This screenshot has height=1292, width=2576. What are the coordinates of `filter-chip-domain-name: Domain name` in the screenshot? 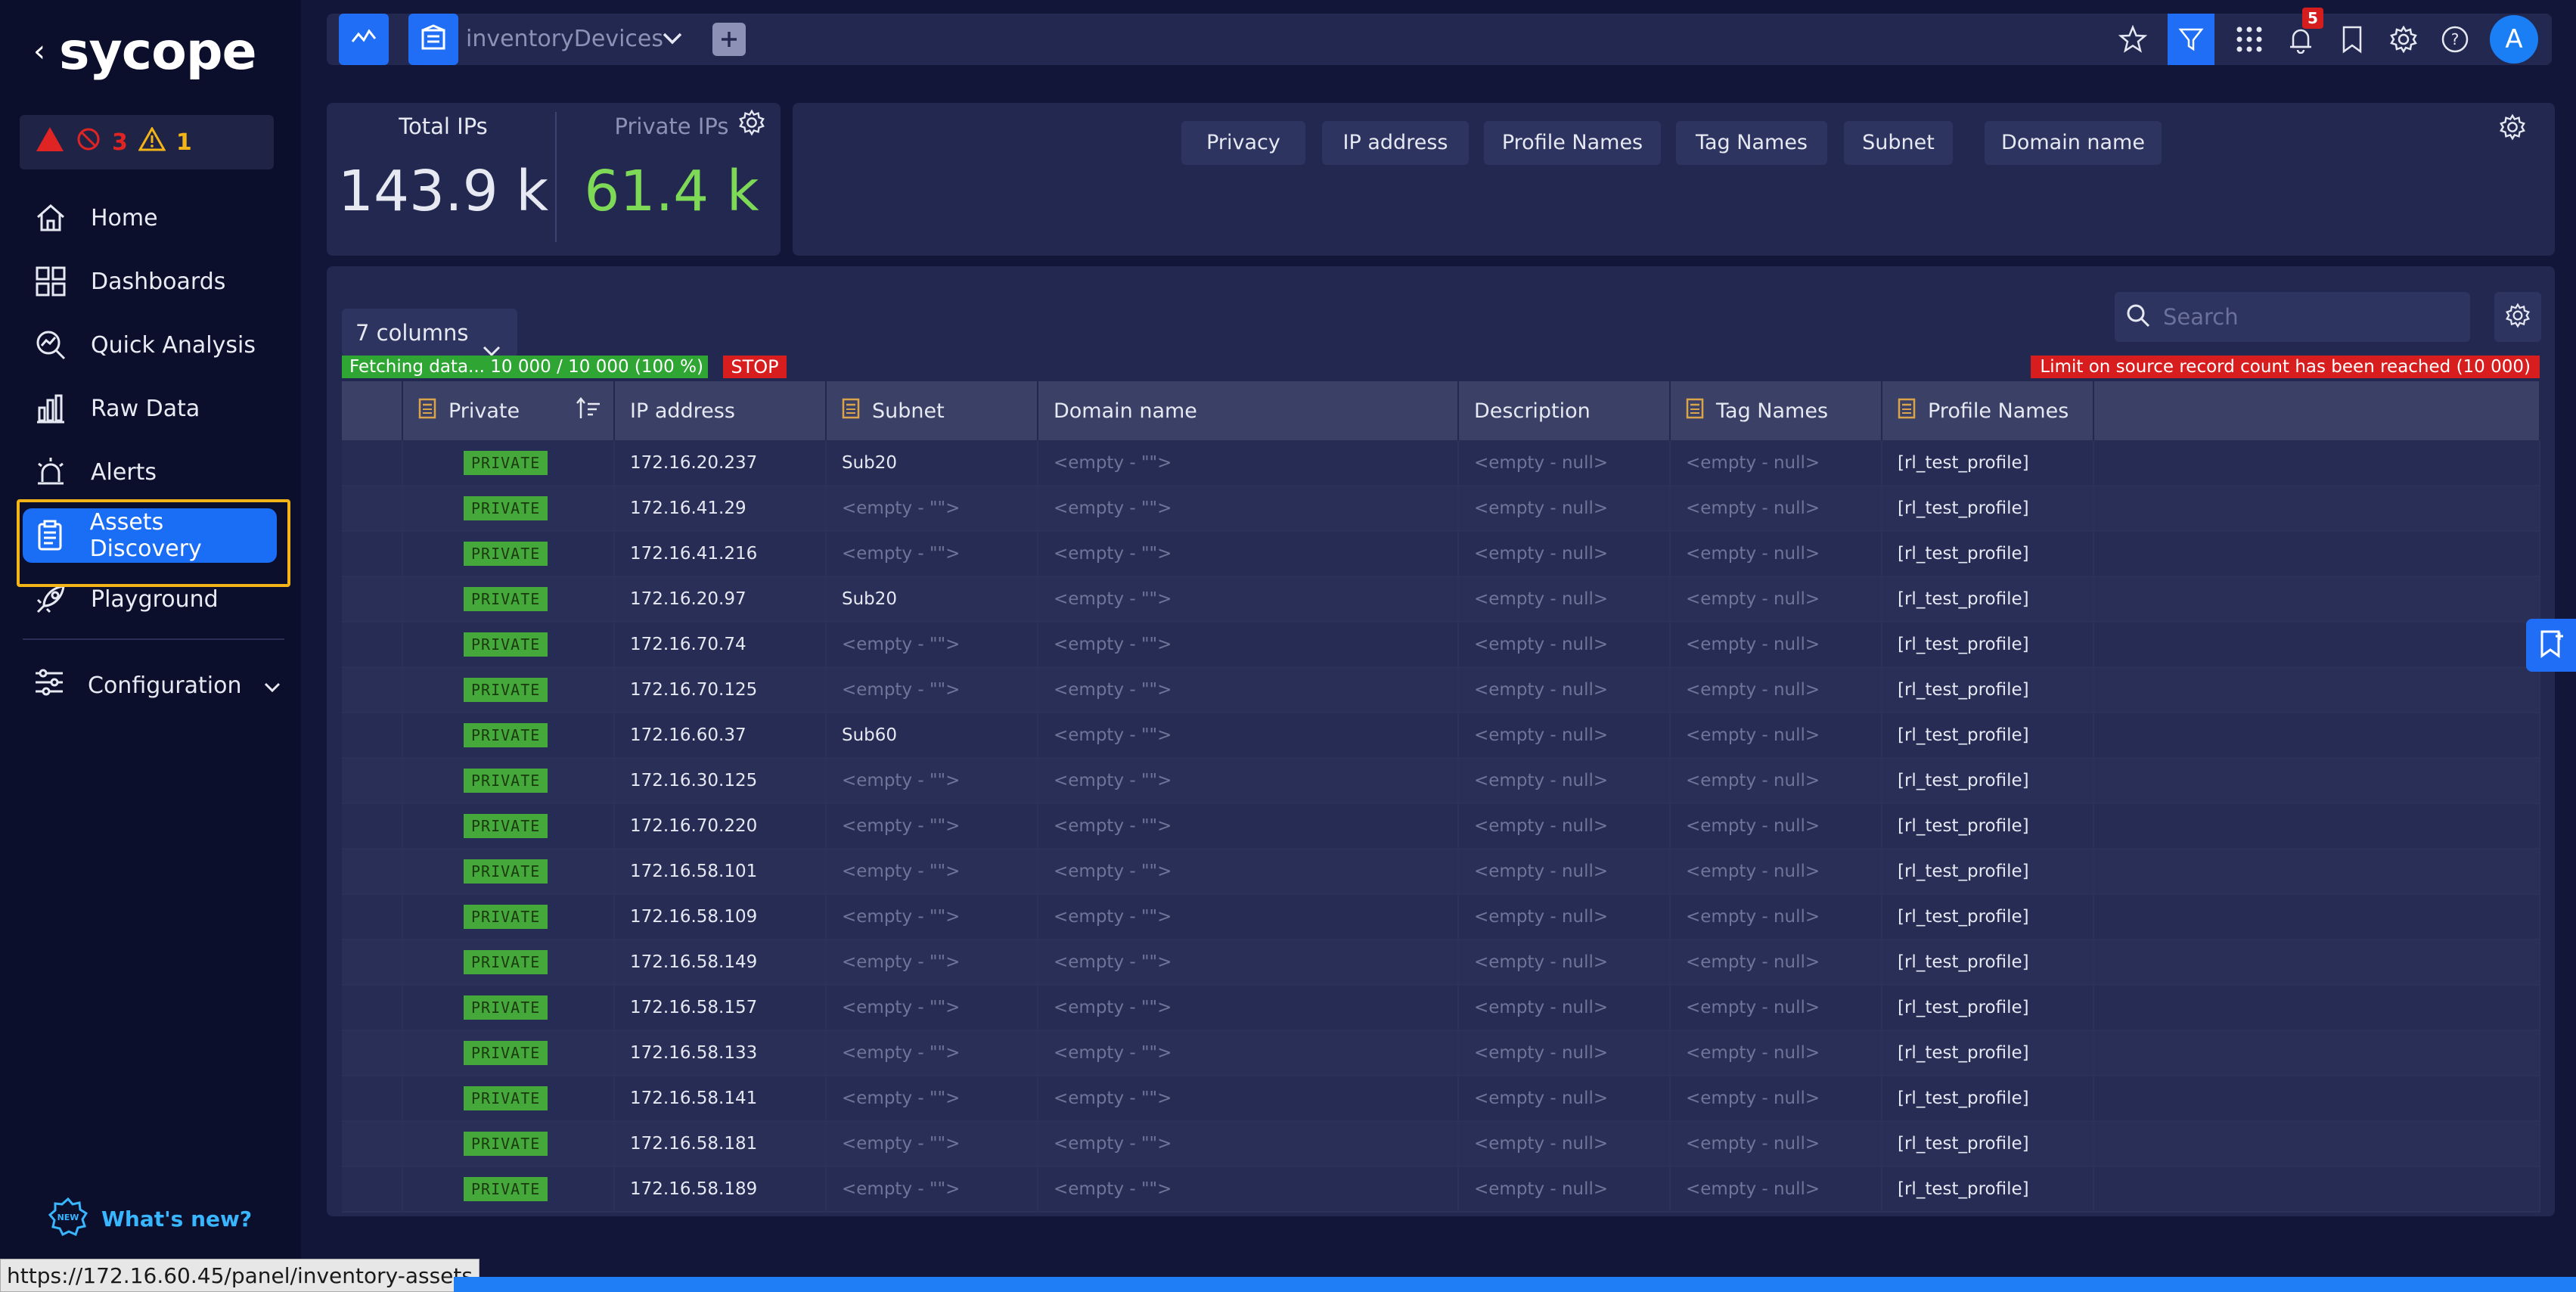 It's located at (2073, 143).